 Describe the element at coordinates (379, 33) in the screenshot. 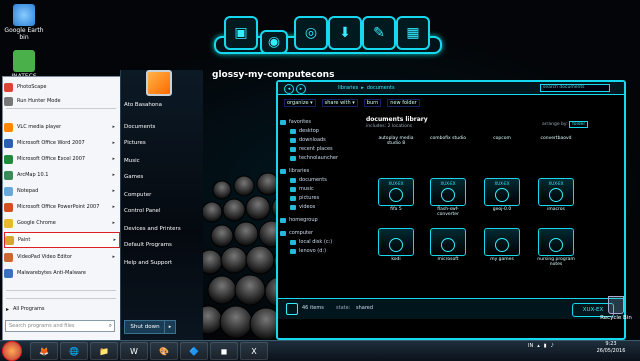

I see `brush-icon: ✎` at that location.